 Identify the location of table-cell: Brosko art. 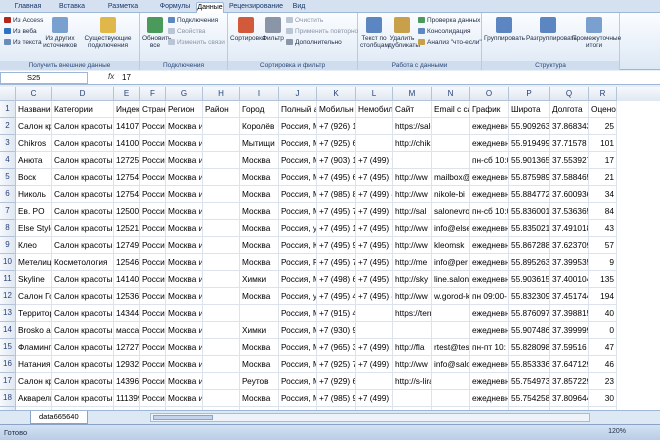
(34, 330).